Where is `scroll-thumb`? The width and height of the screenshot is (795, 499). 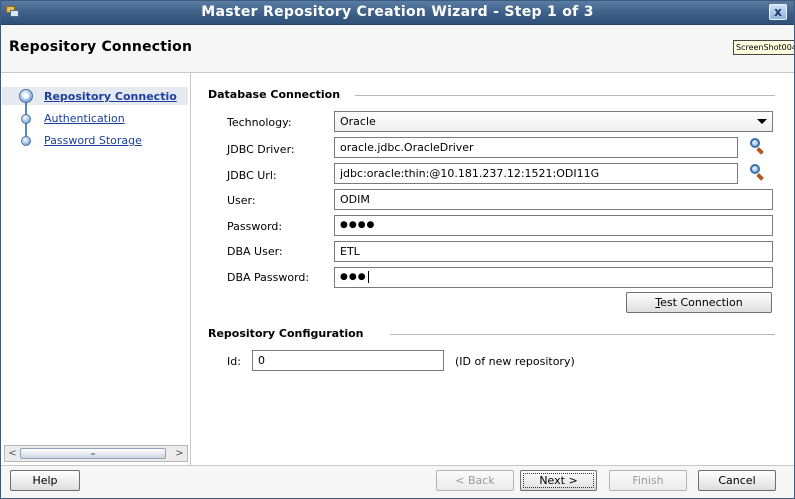 scroll-thumb is located at coordinates (93, 453).